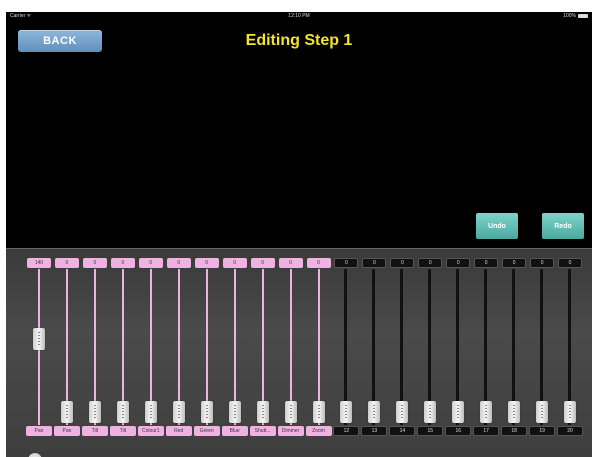 Image resolution: width=601 pixels, height=457 pixels. Describe the element at coordinates (346, 347) in the screenshot. I see `fader-channel: 0 12` at that location.